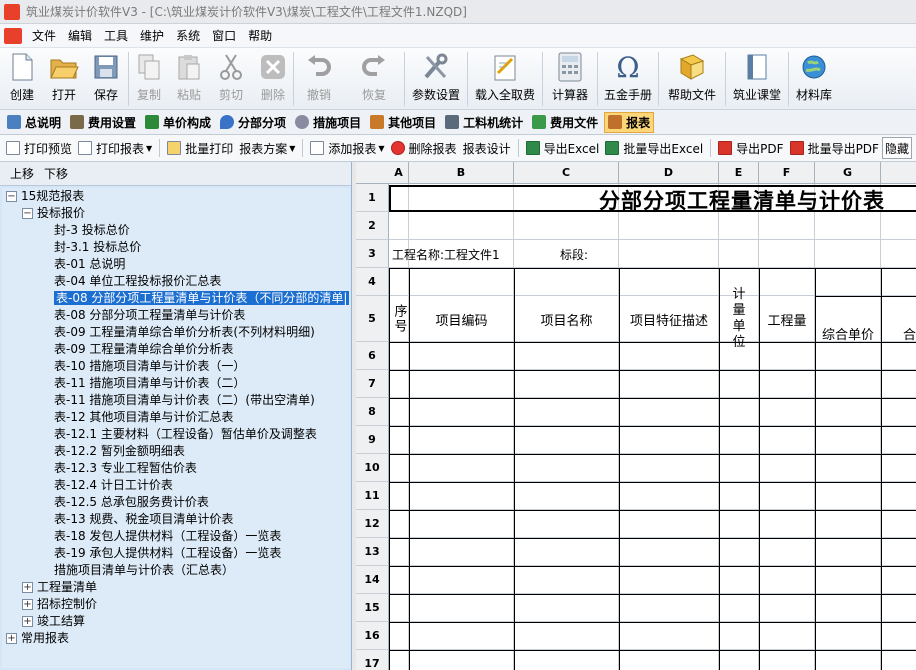 The height and width of the screenshot is (670, 916). Describe the element at coordinates (372, 636) in the screenshot. I see `row-header: 16` at that location.